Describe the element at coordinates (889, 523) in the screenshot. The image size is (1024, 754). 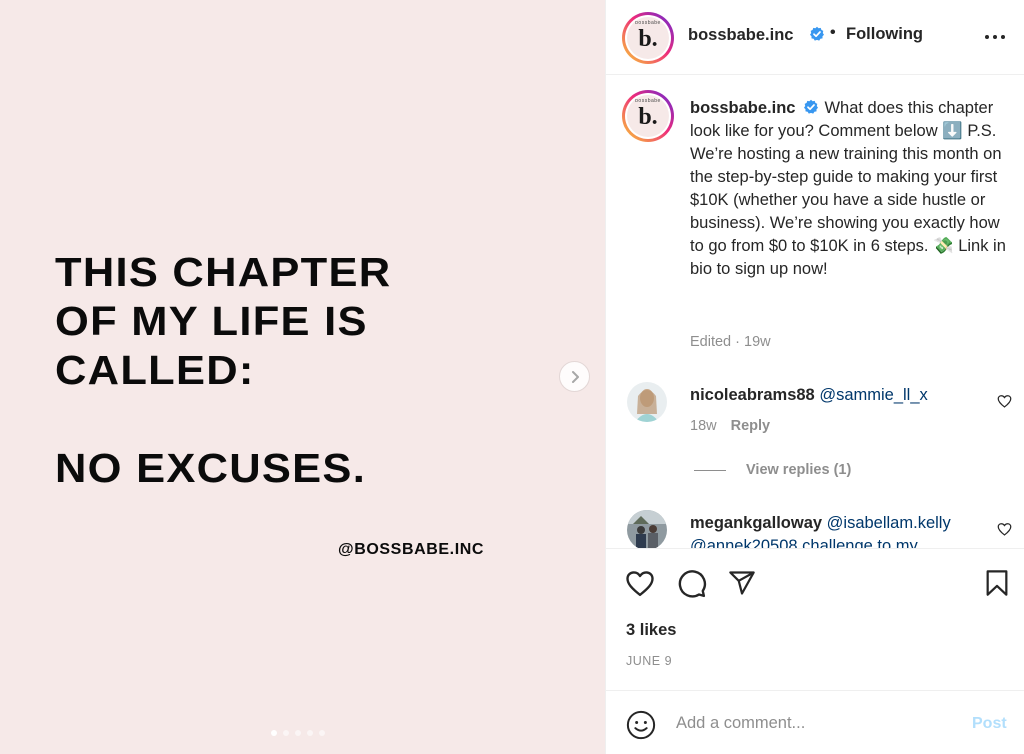
I see `comment-mention: @isabellam.kelly` at that location.